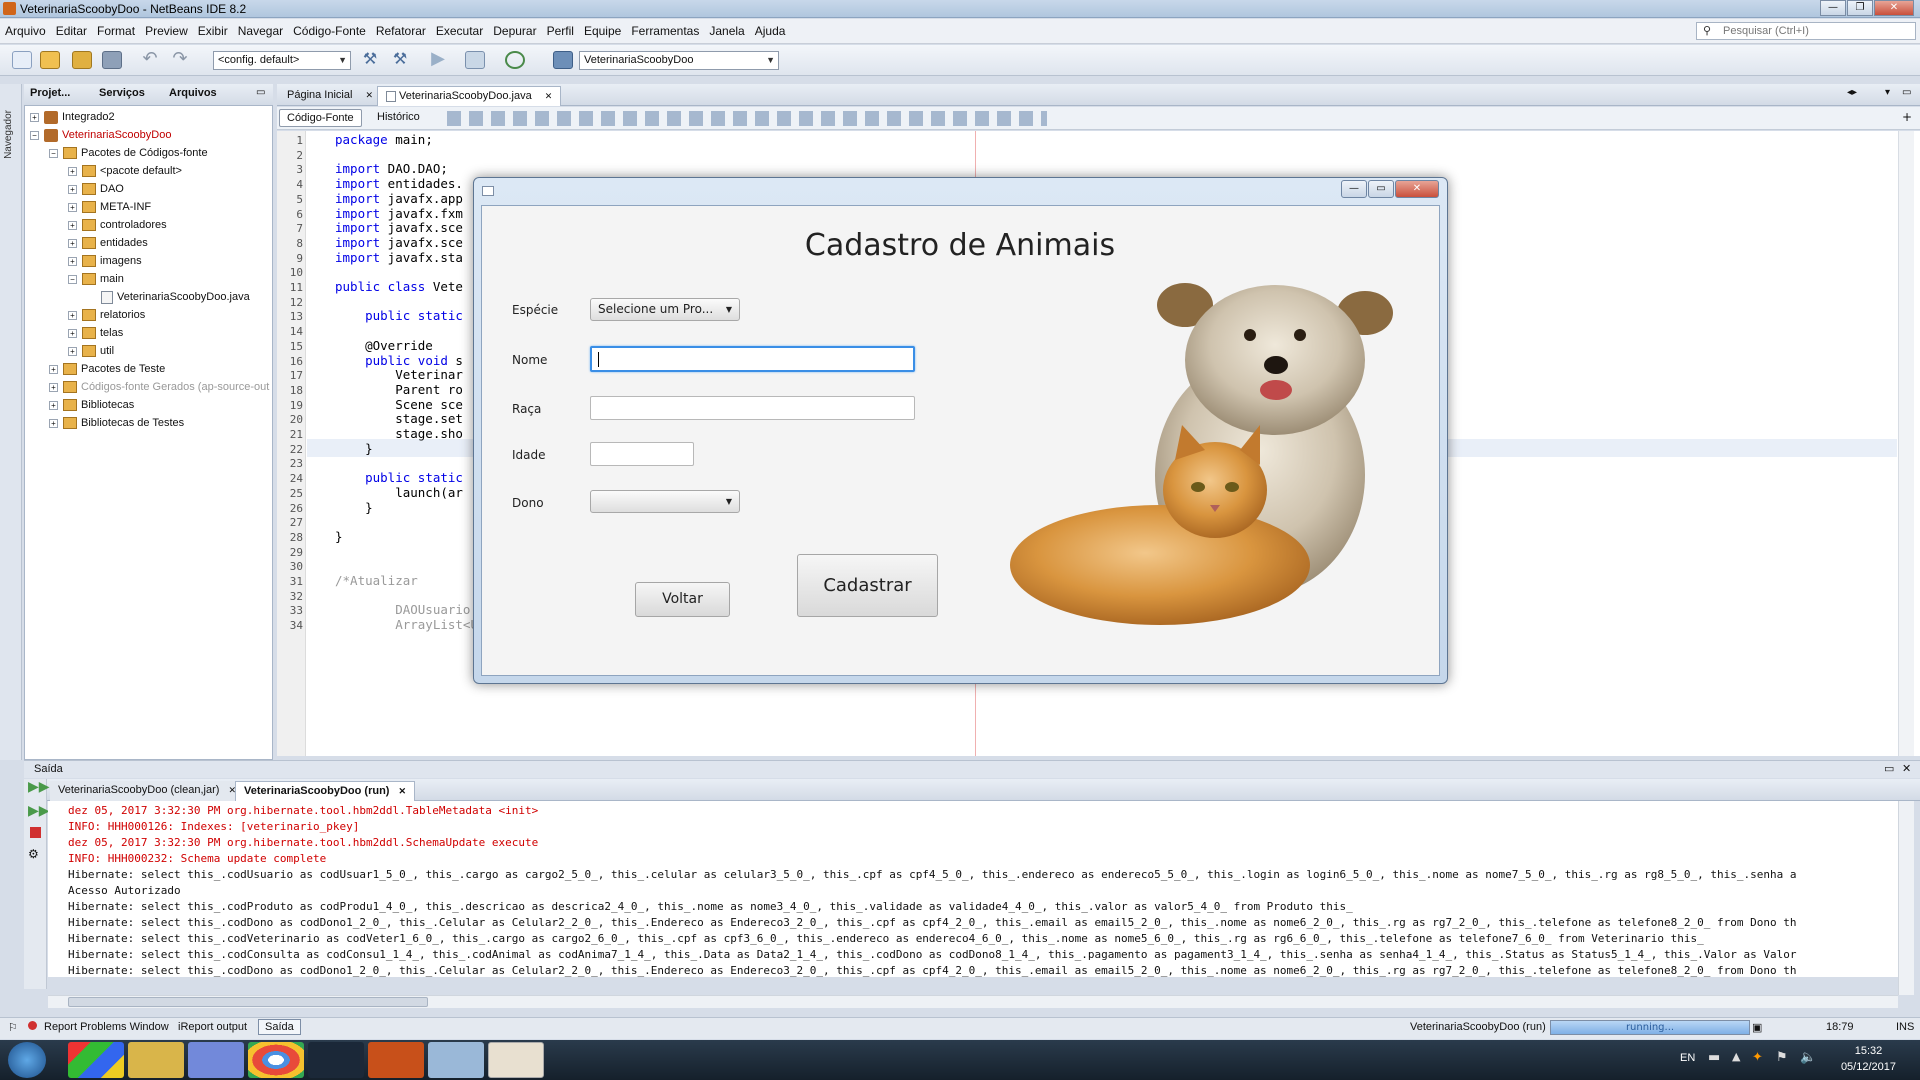 This screenshot has height=1080, width=1920. What do you see at coordinates (50, 60) in the screenshot?
I see `new-project-icon` at bounding box center [50, 60].